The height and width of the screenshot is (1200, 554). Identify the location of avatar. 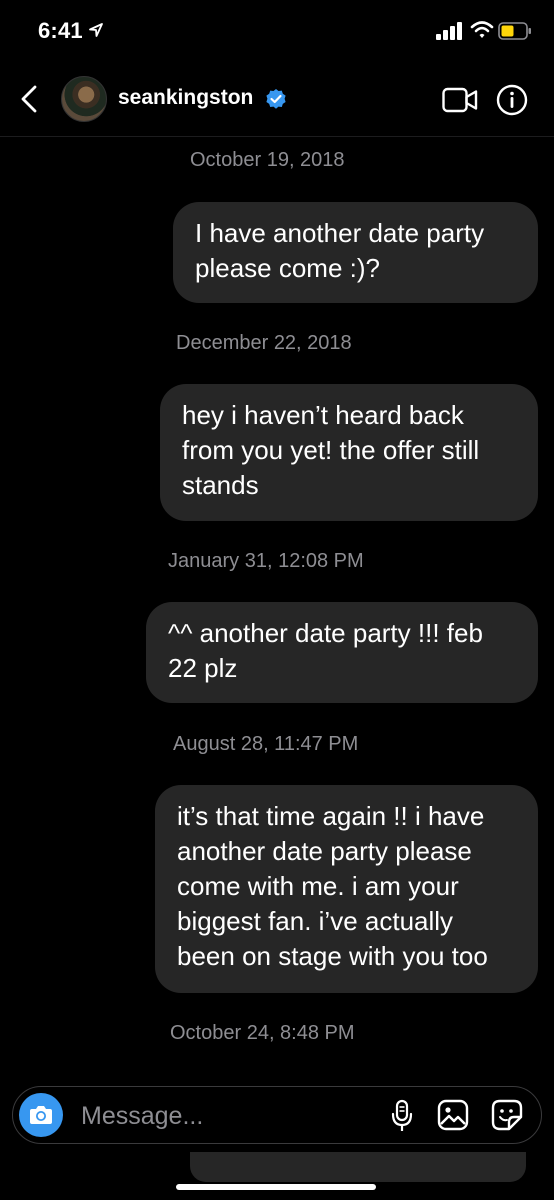
(84, 99).